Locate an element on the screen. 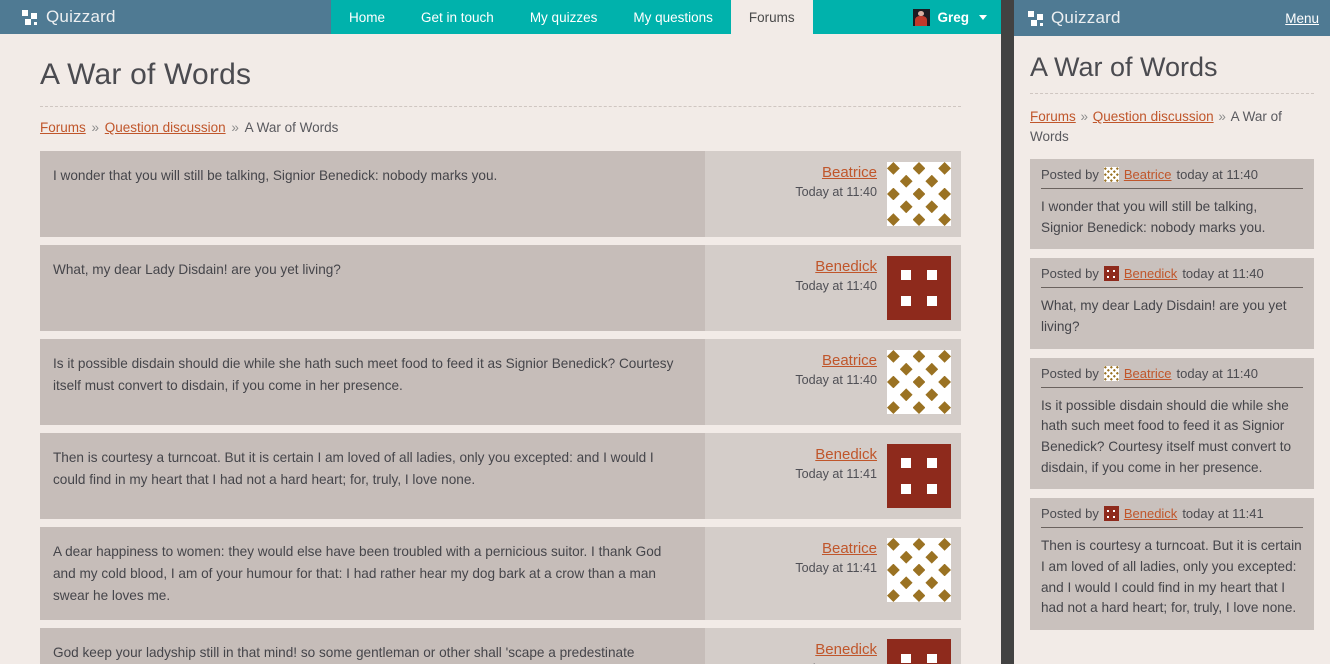 The image size is (1330, 664). nav-item-label: Home is located at coordinates (367, 17).